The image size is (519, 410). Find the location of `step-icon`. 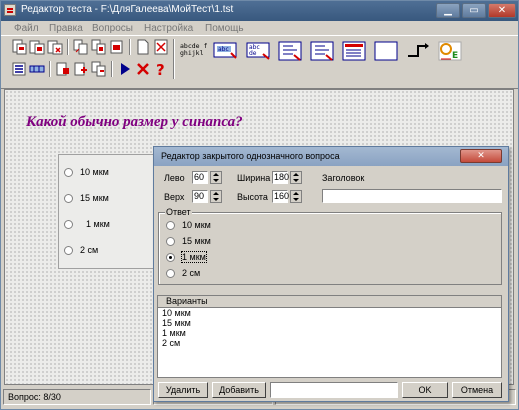

step-icon is located at coordinates (419, 51).